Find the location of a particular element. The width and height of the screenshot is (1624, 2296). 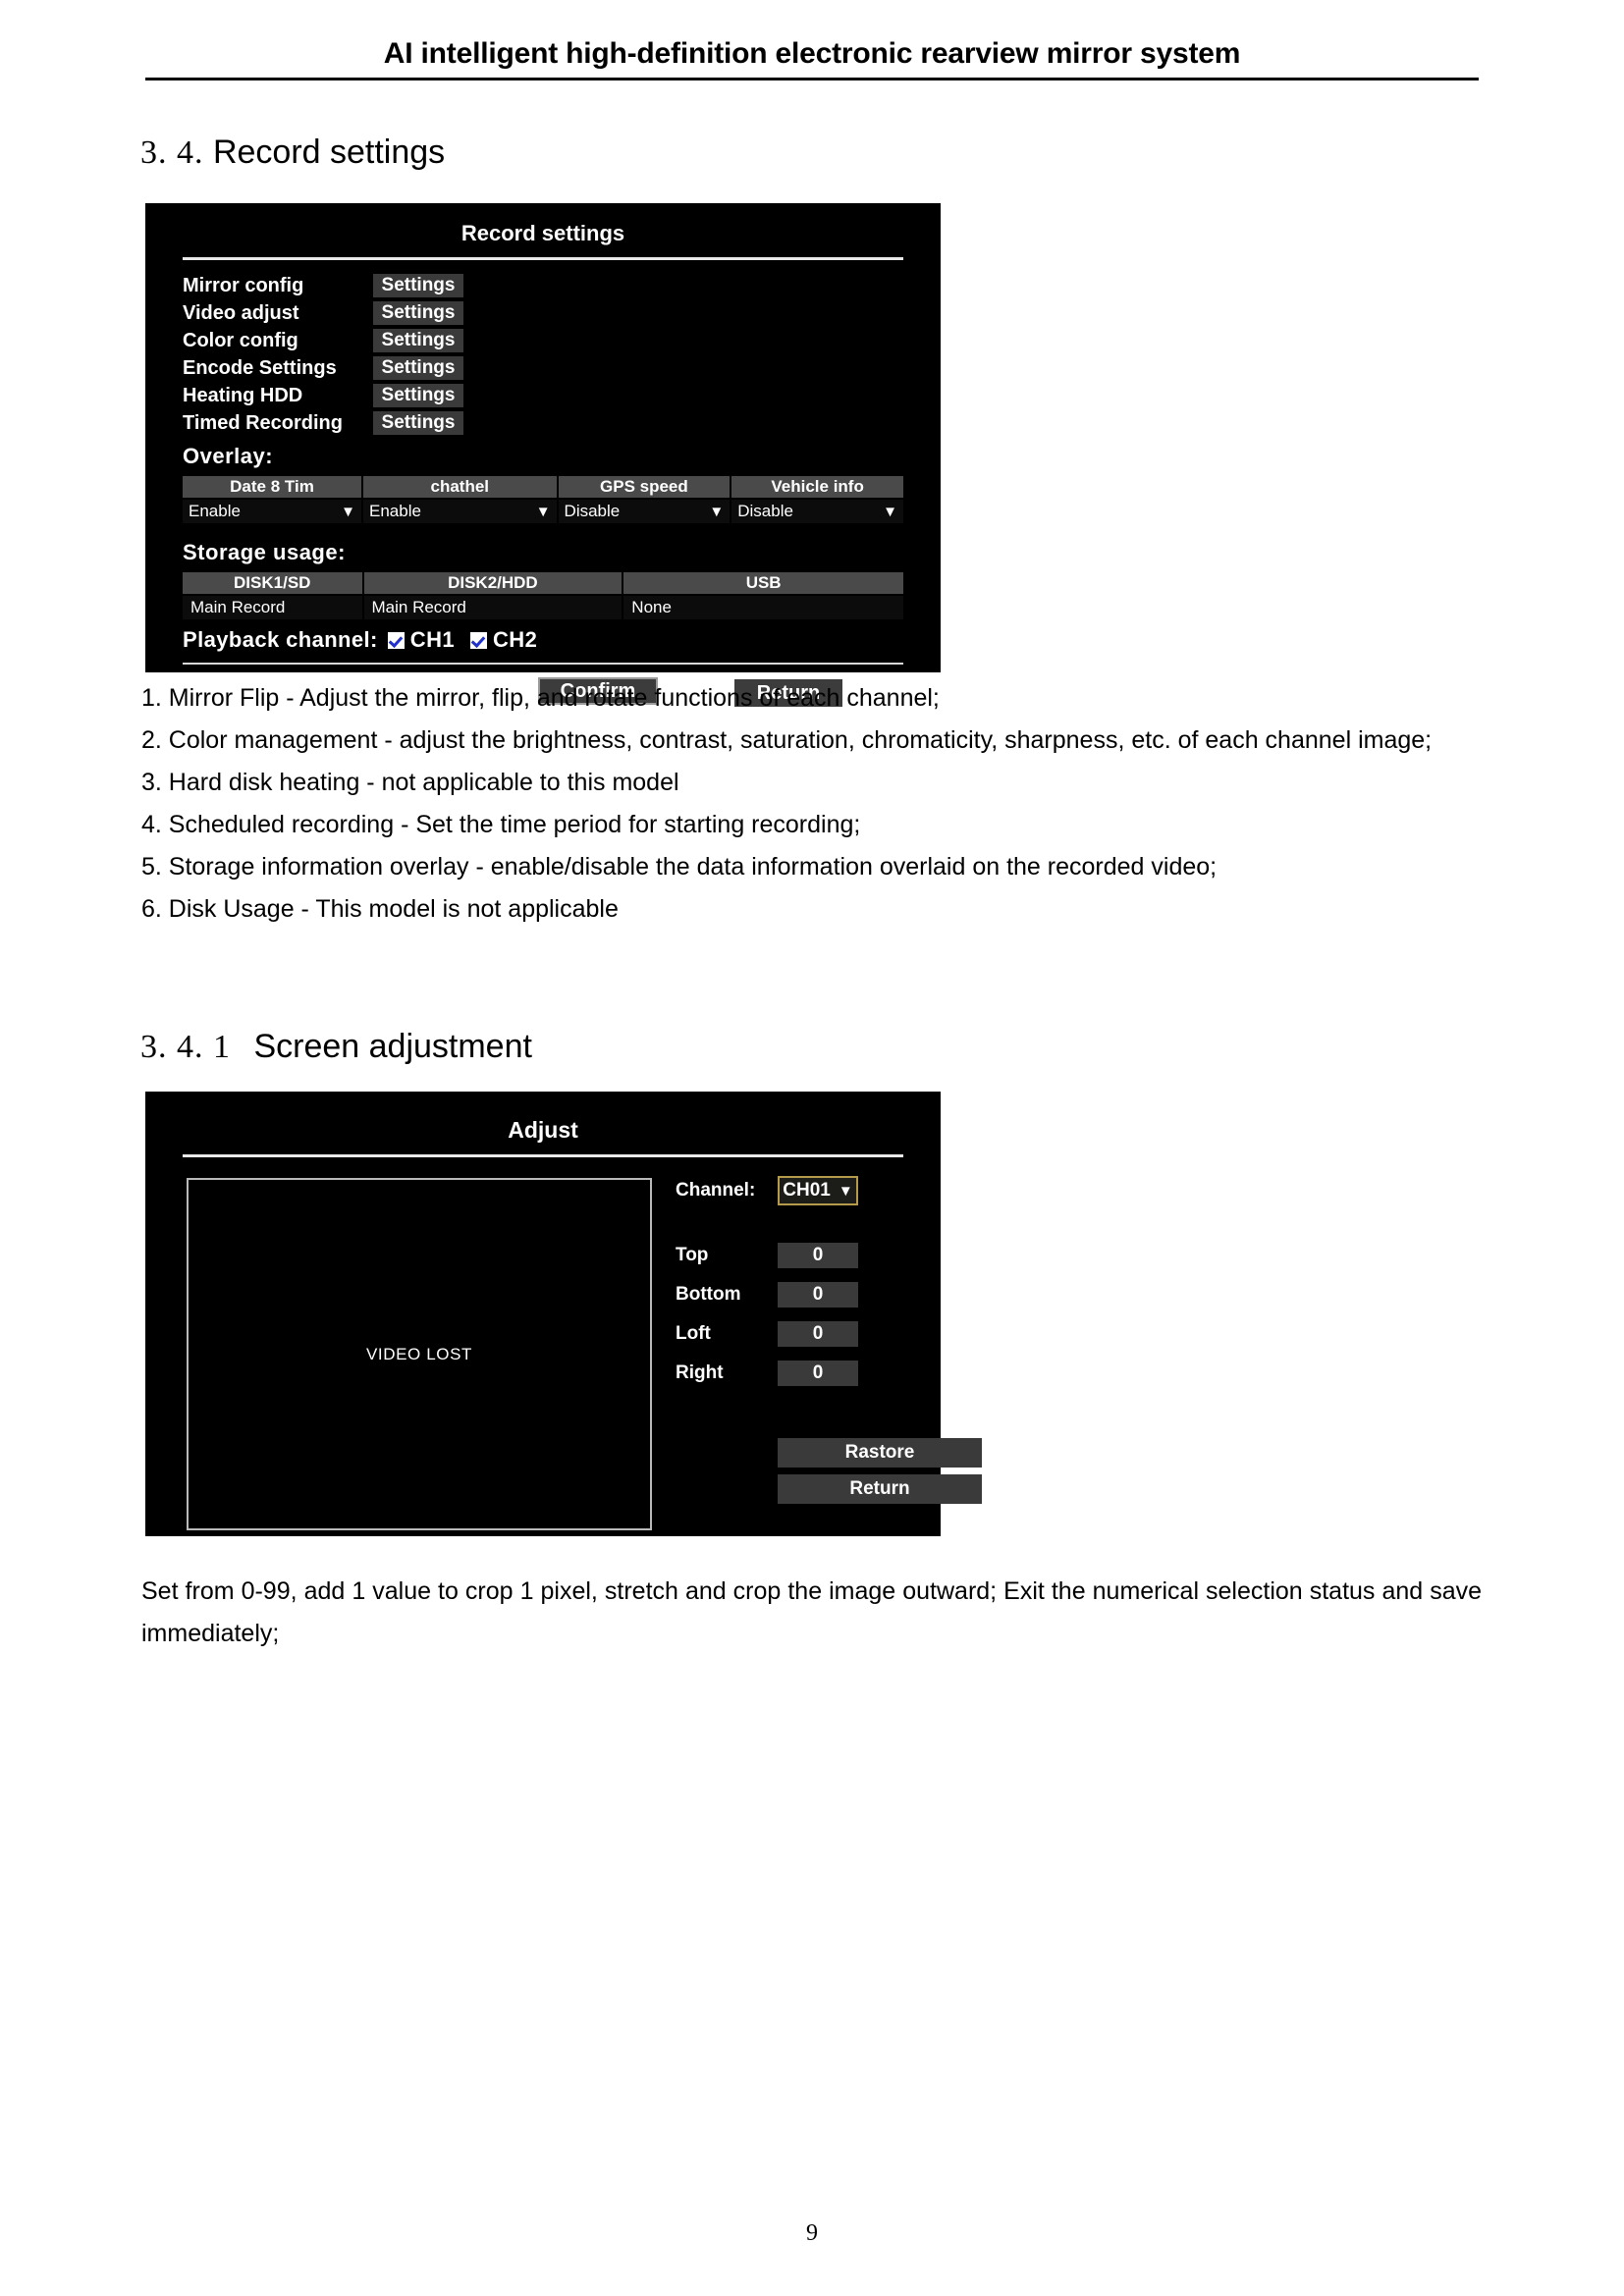

menu-label: Encode Settings is located at coordinates (260, 368).